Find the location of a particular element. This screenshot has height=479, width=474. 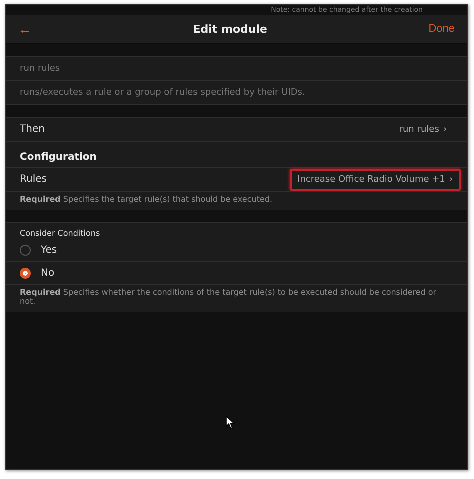

row-value: run rules › is located at coordinates (423, 130).